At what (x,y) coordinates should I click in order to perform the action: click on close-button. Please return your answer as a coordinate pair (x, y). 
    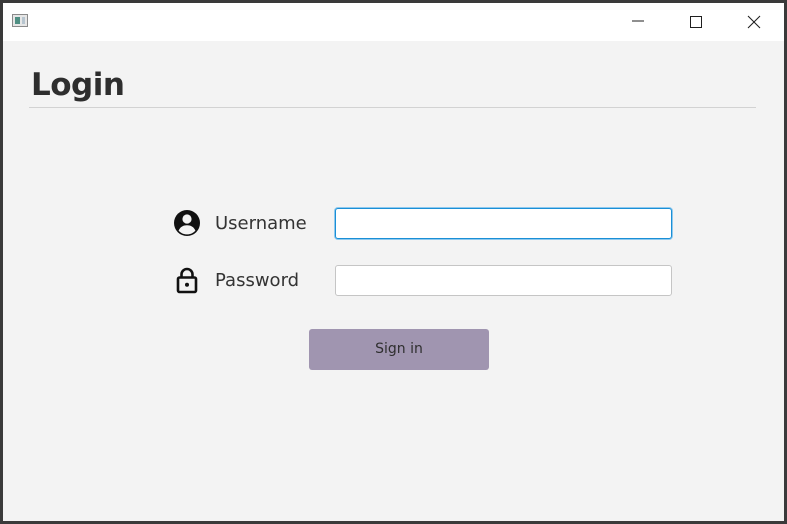
    Looking at the image, I should click on (753, 22).